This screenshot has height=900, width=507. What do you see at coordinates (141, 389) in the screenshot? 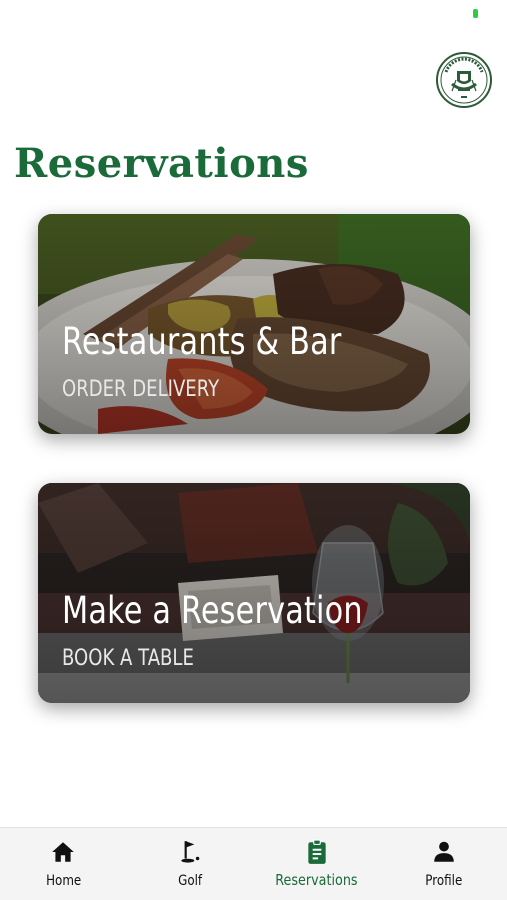
I see `card-subtitle: ORDER DELIVERY` at bounding box center [141, 389].